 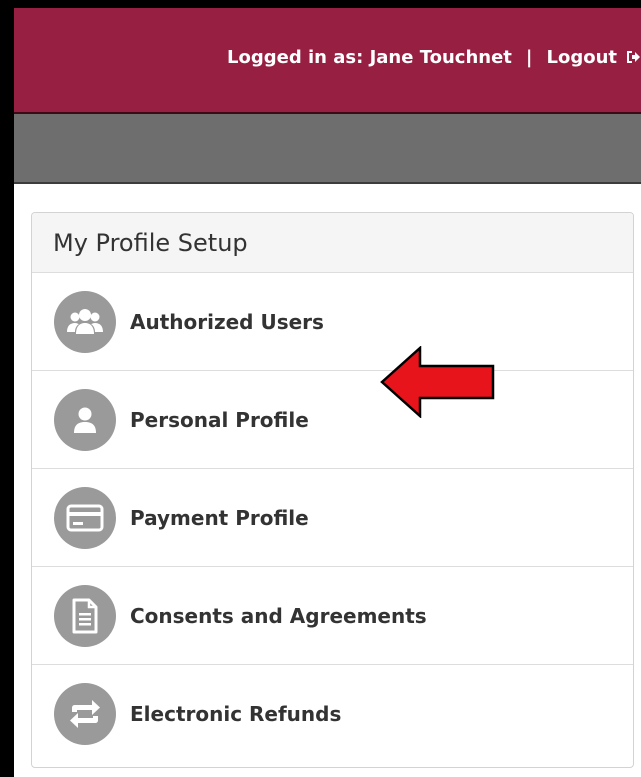 I want to click on menu-item-label: Electronic Refunds, so click(x=236, y=714).